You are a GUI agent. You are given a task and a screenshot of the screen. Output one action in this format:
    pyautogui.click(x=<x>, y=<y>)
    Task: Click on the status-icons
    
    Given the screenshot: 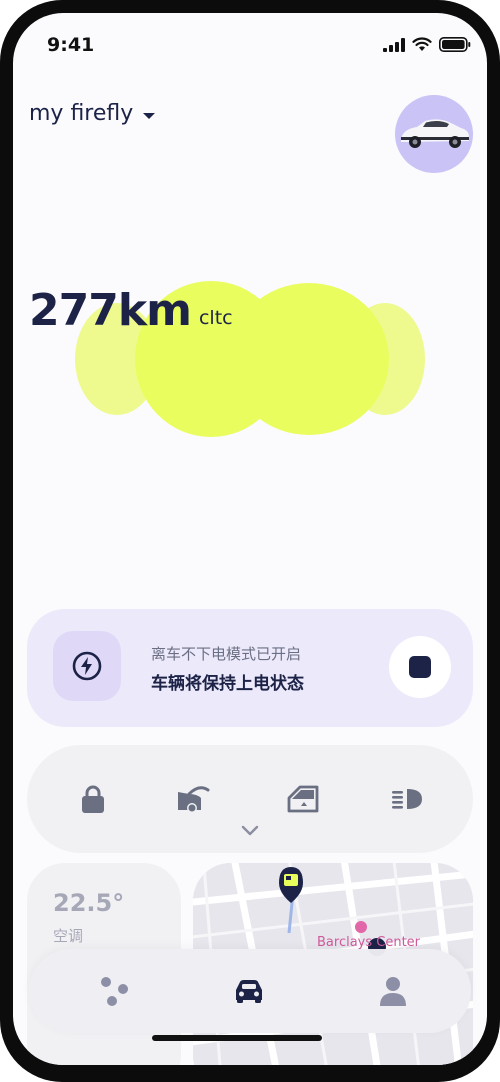 What is the action you would take?
    pyautogui.click(x=427, y=44)
    